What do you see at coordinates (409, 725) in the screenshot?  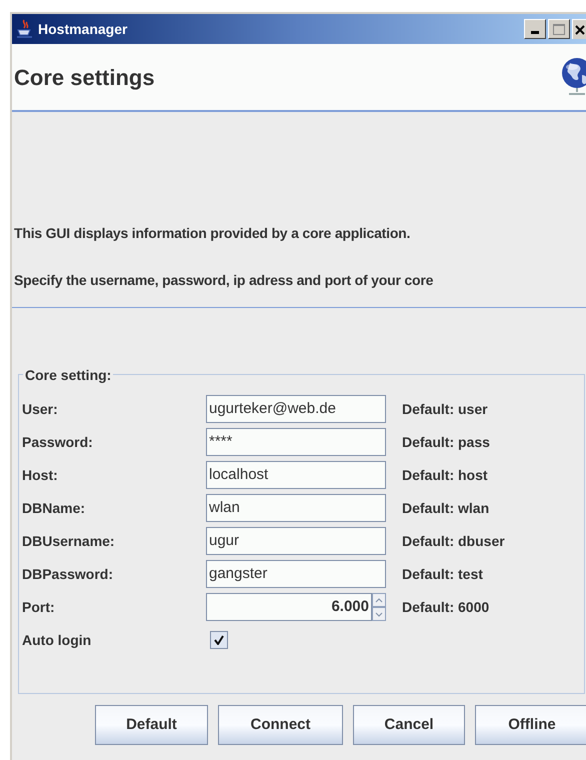 I see `dialog-button: Cancel` at bounding box center [409, 725].